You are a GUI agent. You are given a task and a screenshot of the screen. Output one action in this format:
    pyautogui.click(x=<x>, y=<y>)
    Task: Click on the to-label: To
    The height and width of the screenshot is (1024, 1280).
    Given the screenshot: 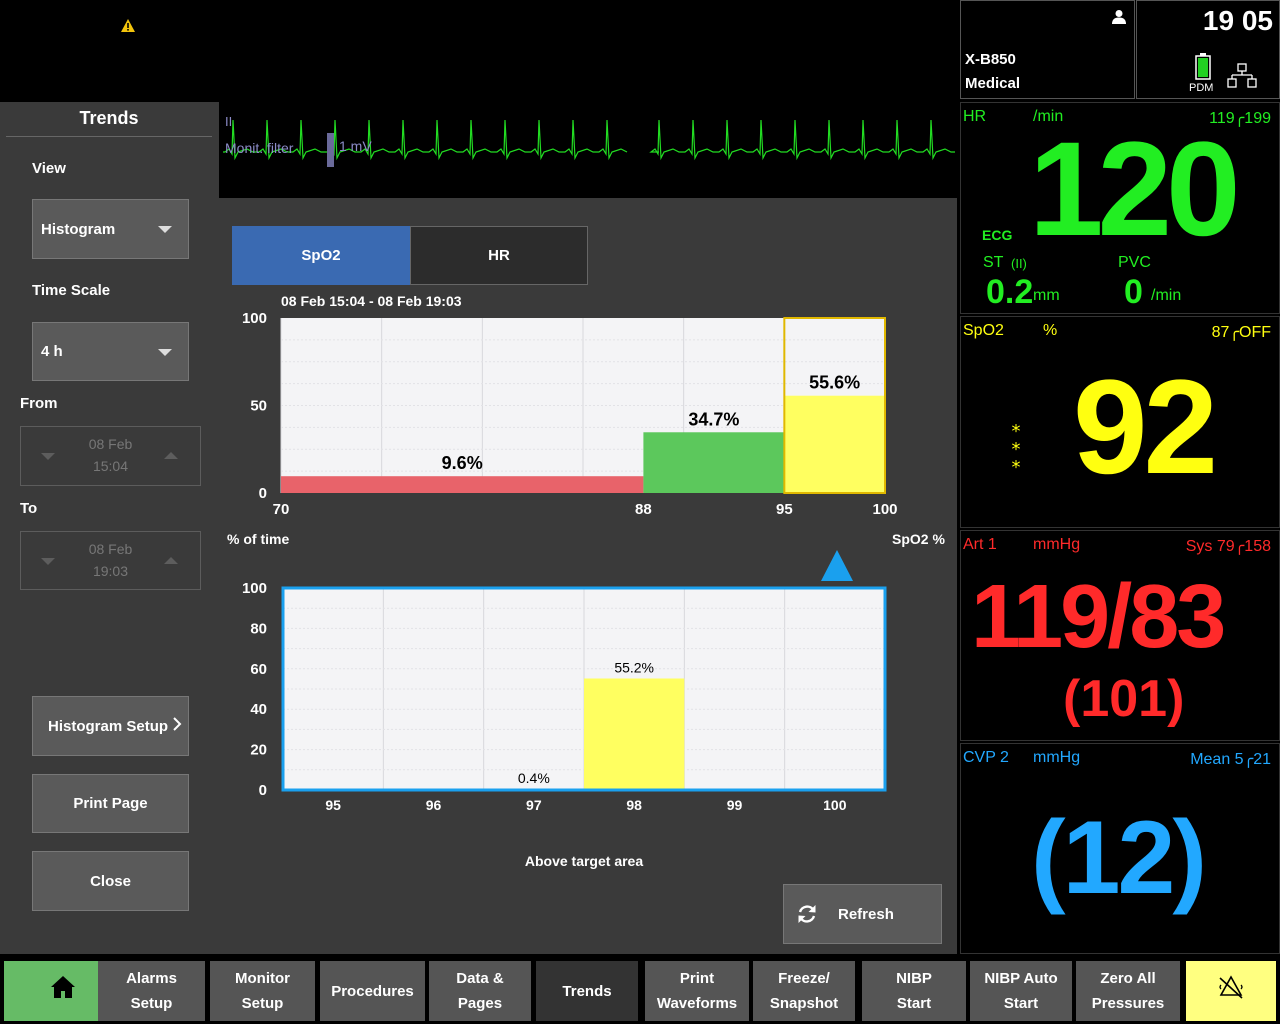 What is the action you would take?
    pyautogui.click(x=29, y=508)
    